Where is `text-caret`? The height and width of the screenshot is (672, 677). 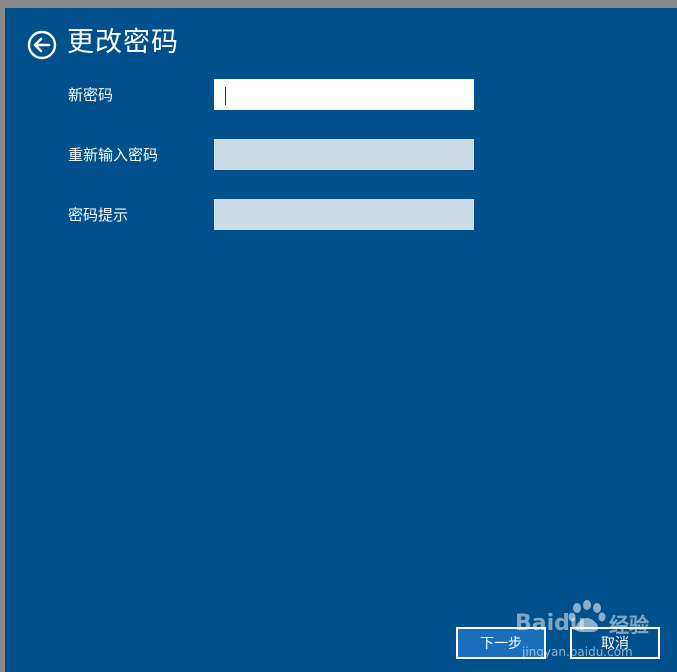 text-caret is located at coordinates (225, 96).